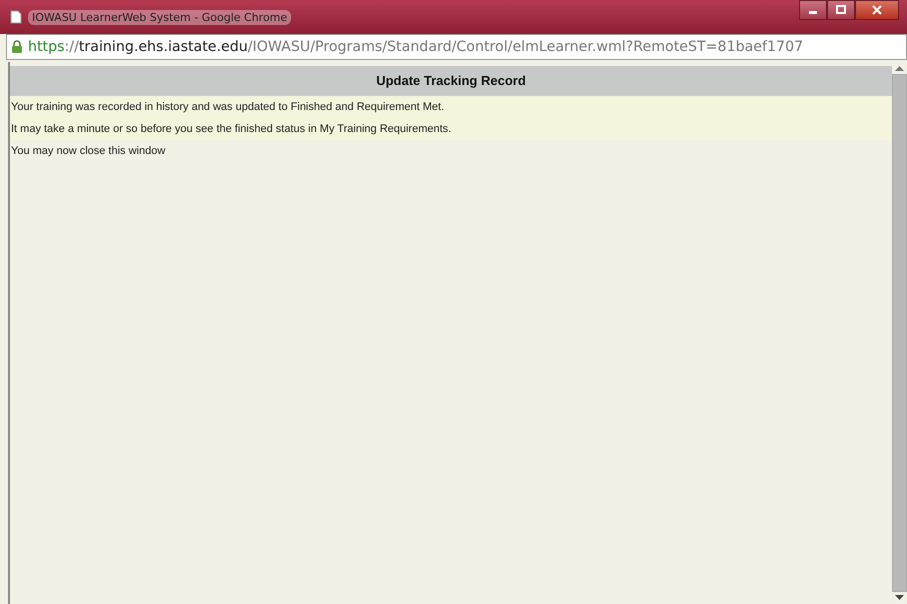 Image resolution: width=907 pixels, height=604 pixels. What do you see at coordinates (451, 107) in the screenshot?
I see `message-text: Your training was recorded in history and was updated to Finished and Requirement Met.` at bounding box center [451, 107].